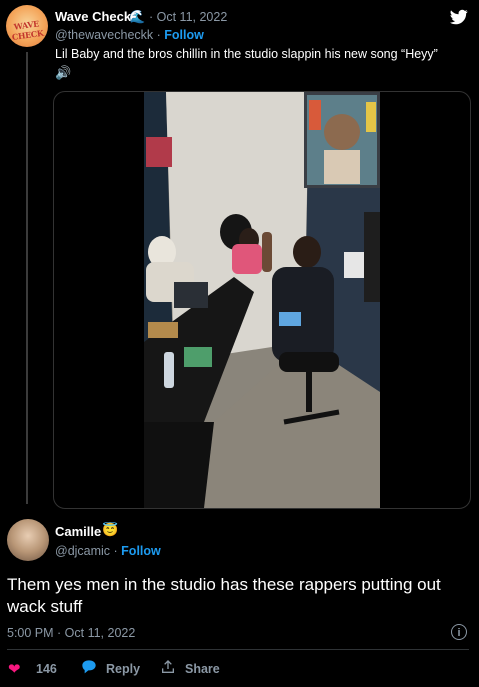  What do you see at coordinates (110, 529) in the screenshot?
I see `halo-face-icon: 😇` at bounding box center [110, 529].